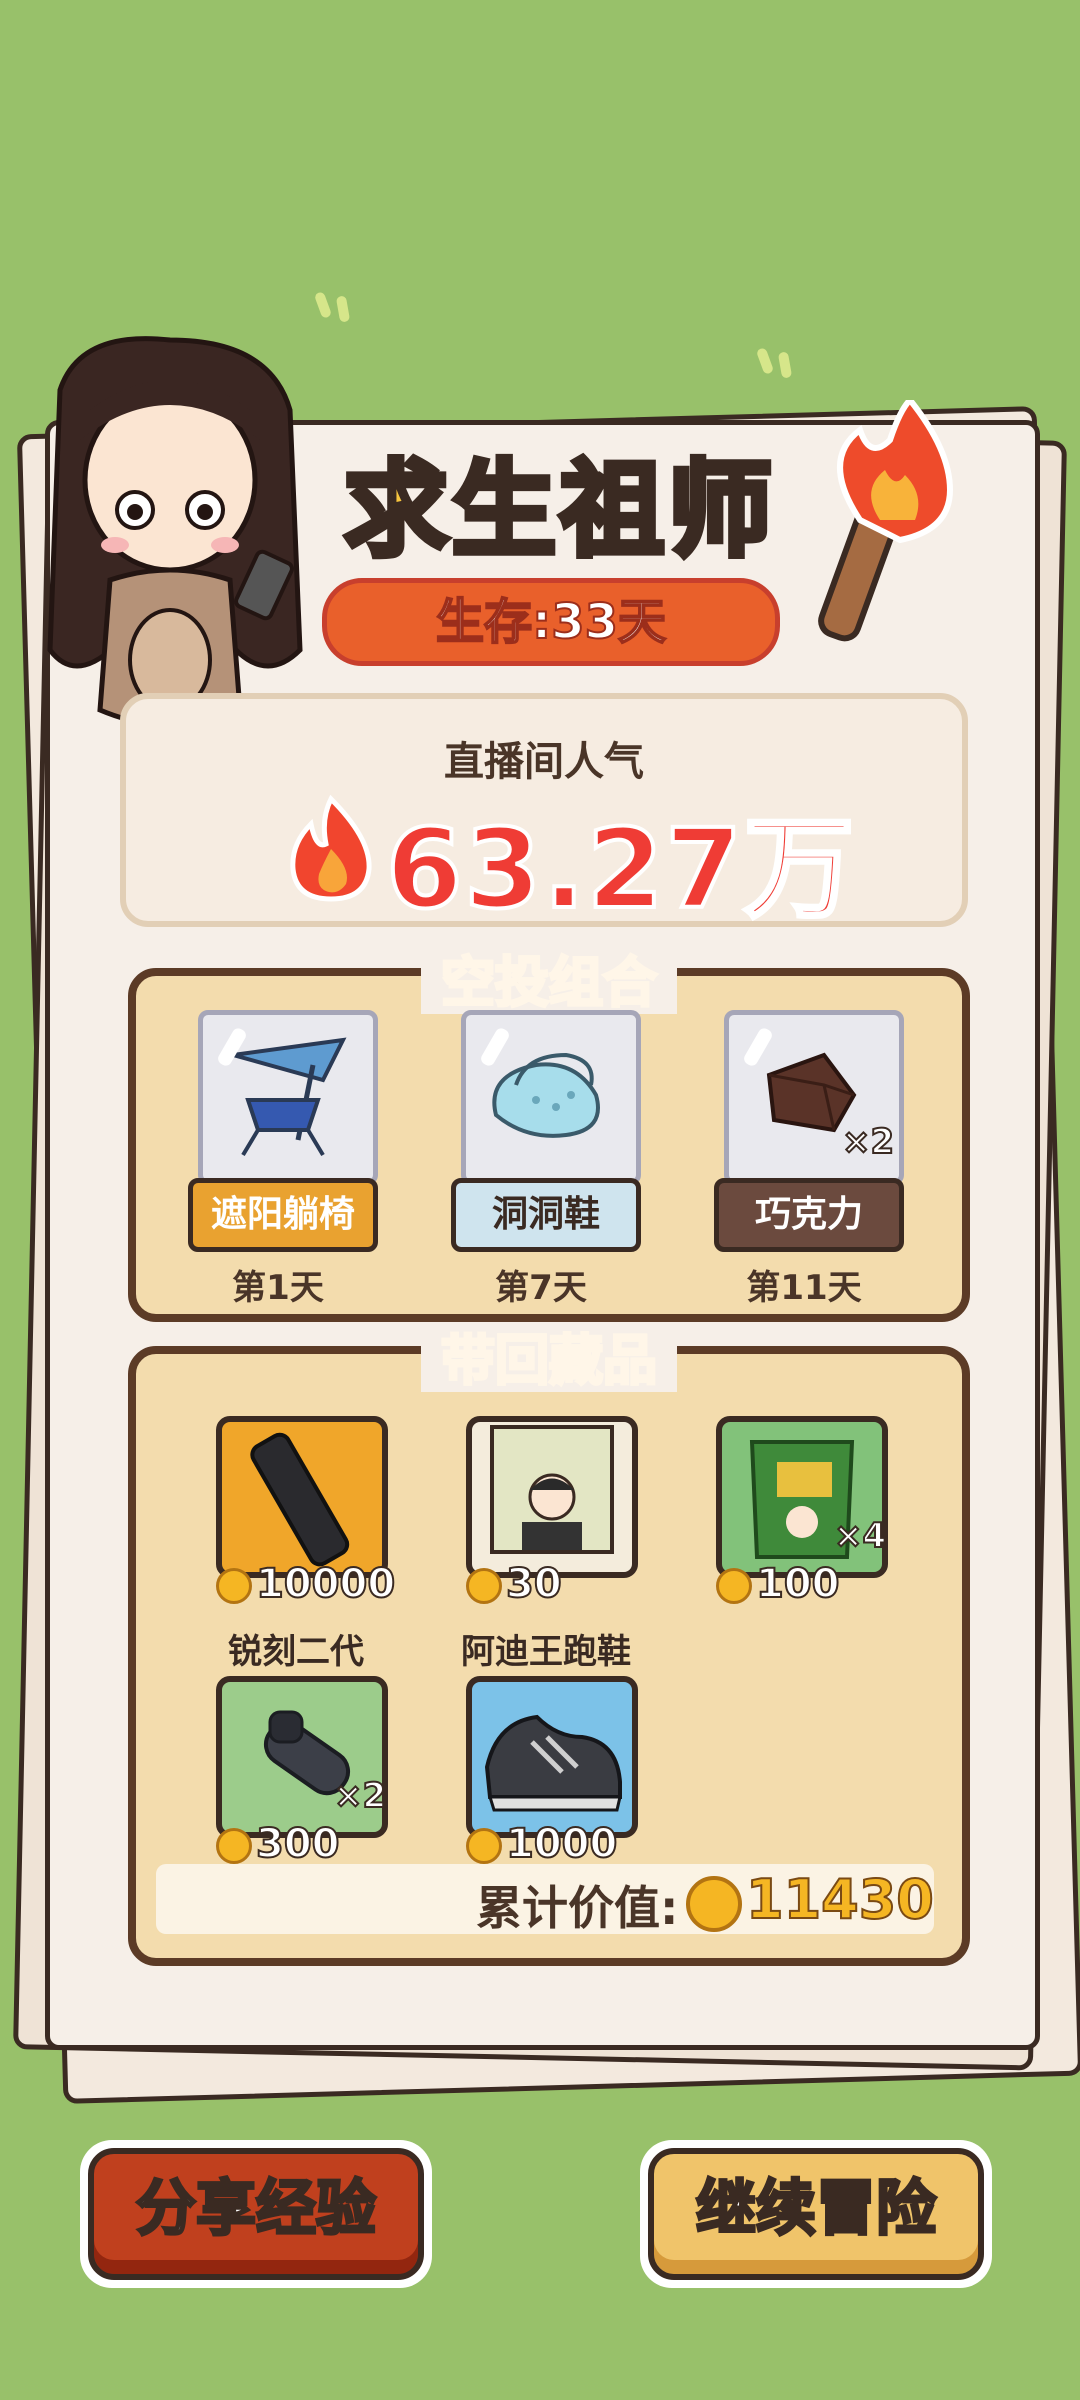 This screenshot has height=2400, width=1080. What do you see at coordinates (778, 1584) in the screenshot?
I see `item-price: 100` at bounding box center [778, 1584].